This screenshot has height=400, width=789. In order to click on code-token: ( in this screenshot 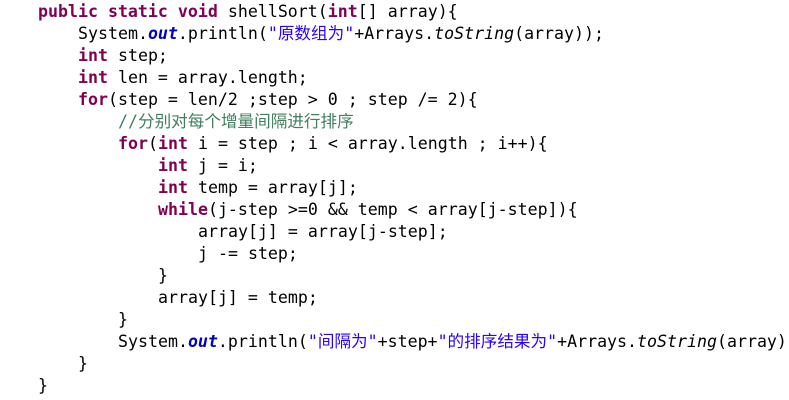, I will do `click(152, 143)`.